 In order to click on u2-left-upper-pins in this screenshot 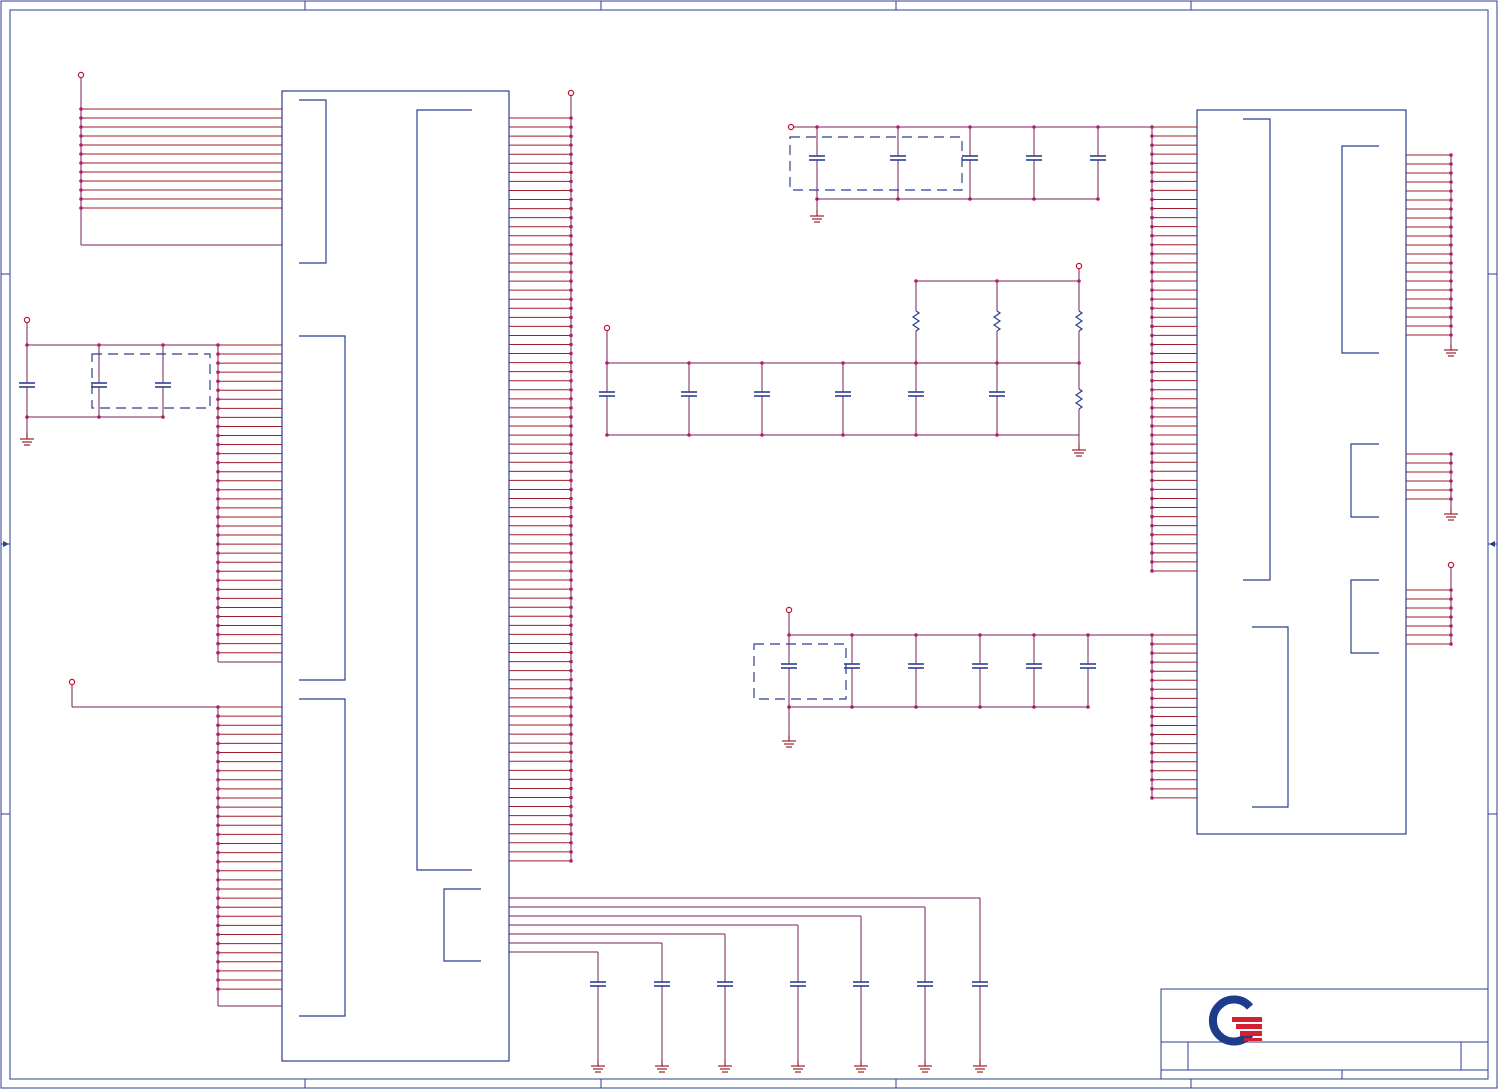, I will do `click(1173, 349)`.